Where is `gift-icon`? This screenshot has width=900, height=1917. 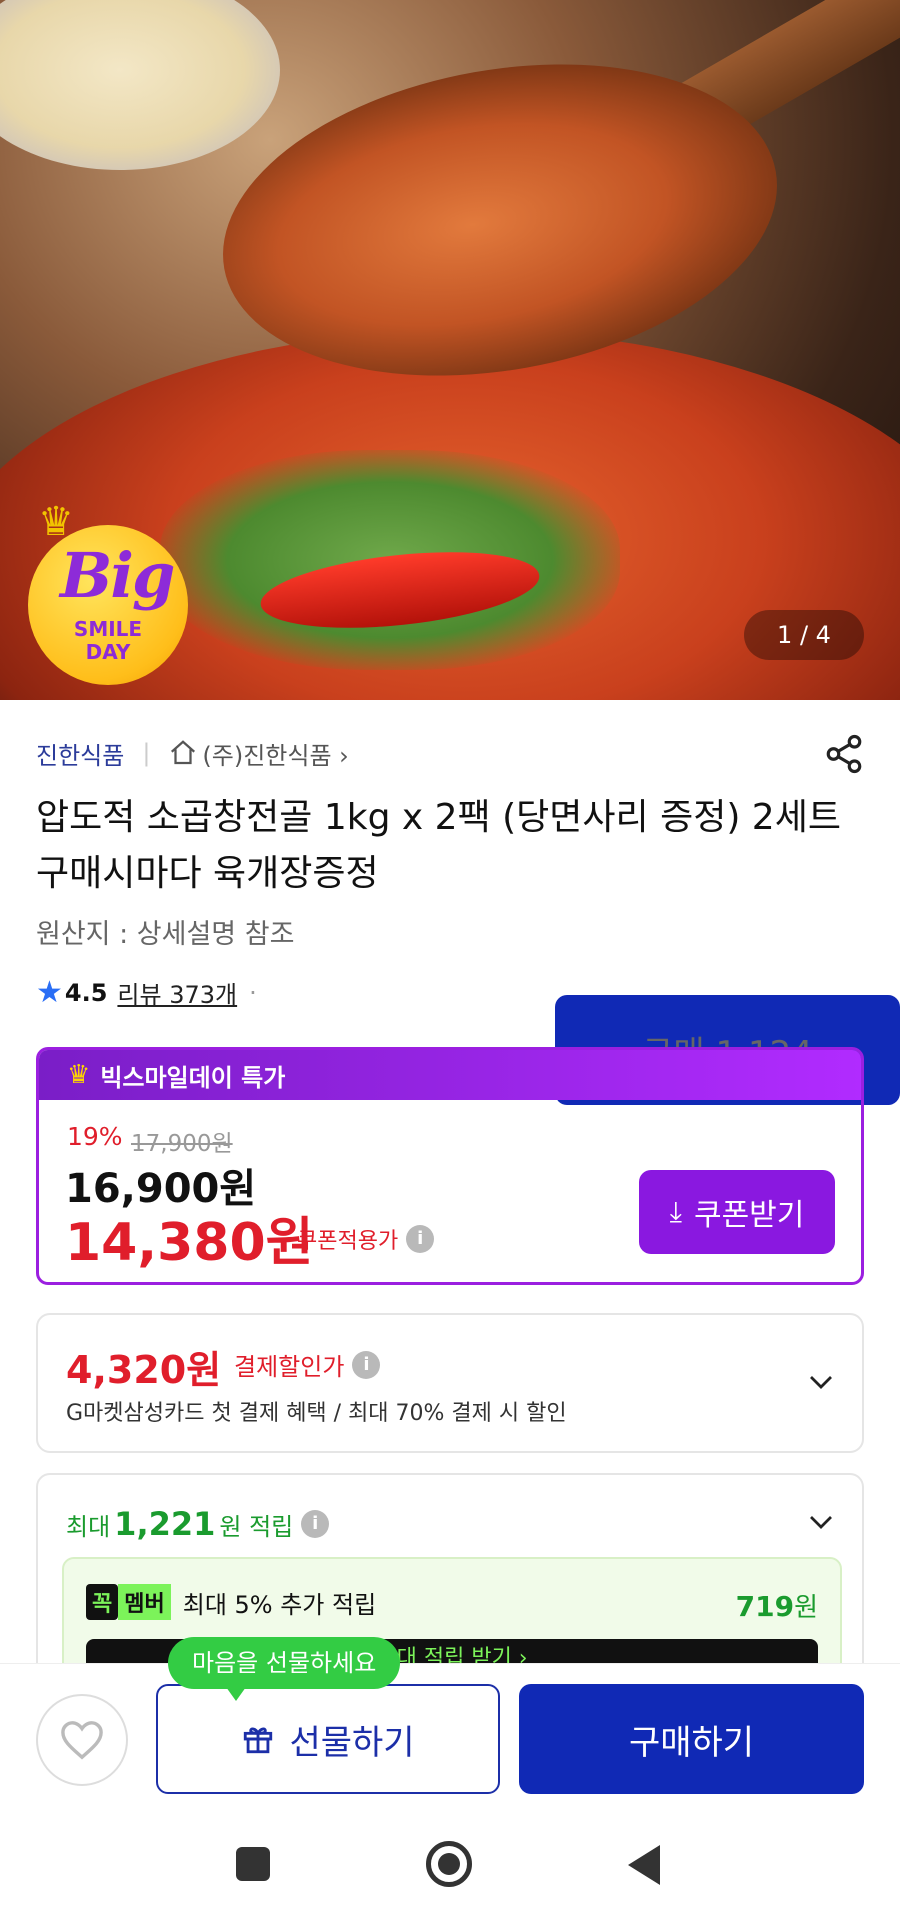 gift-icon is located at coordinates (258, 1740).